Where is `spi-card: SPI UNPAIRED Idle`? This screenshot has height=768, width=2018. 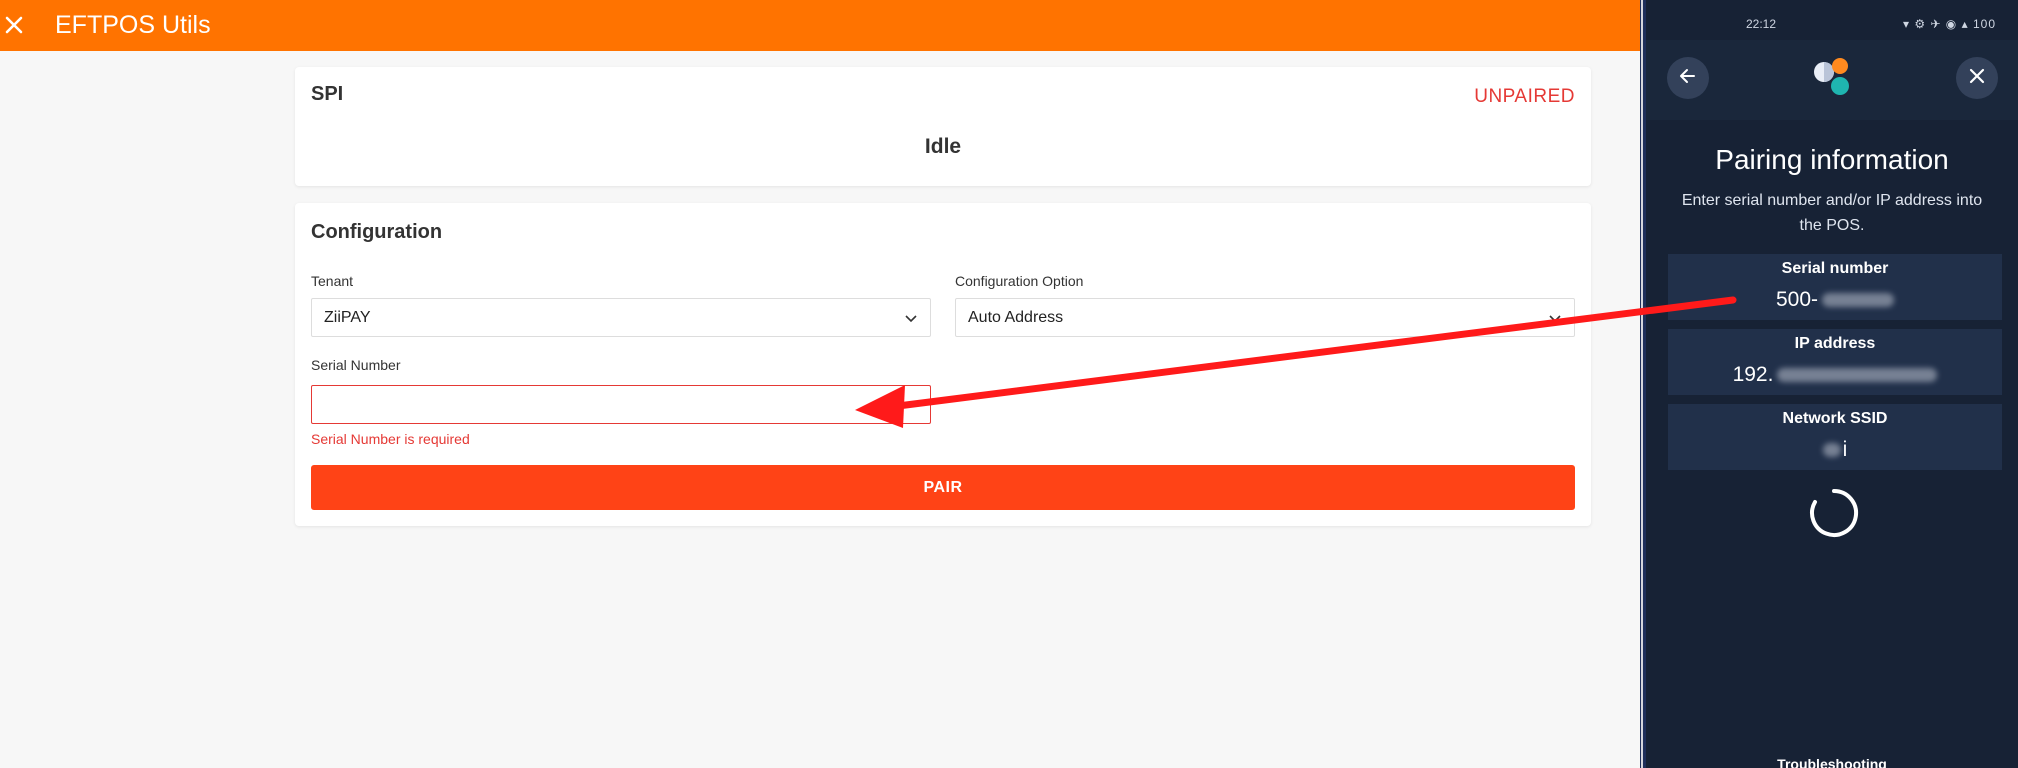
spi-card: SPI UNPAIRED Idle is located at coordinates (943, 126).